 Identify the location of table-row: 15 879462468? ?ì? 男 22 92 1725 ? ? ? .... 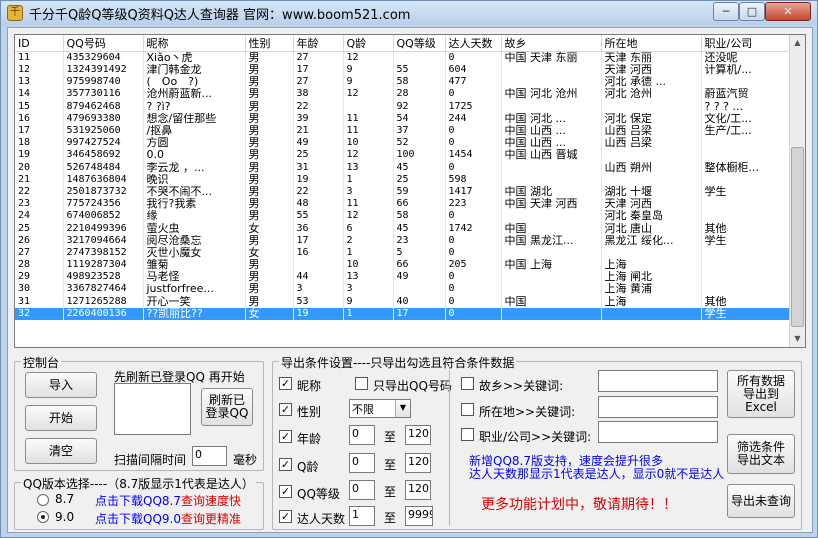
(403, 106).